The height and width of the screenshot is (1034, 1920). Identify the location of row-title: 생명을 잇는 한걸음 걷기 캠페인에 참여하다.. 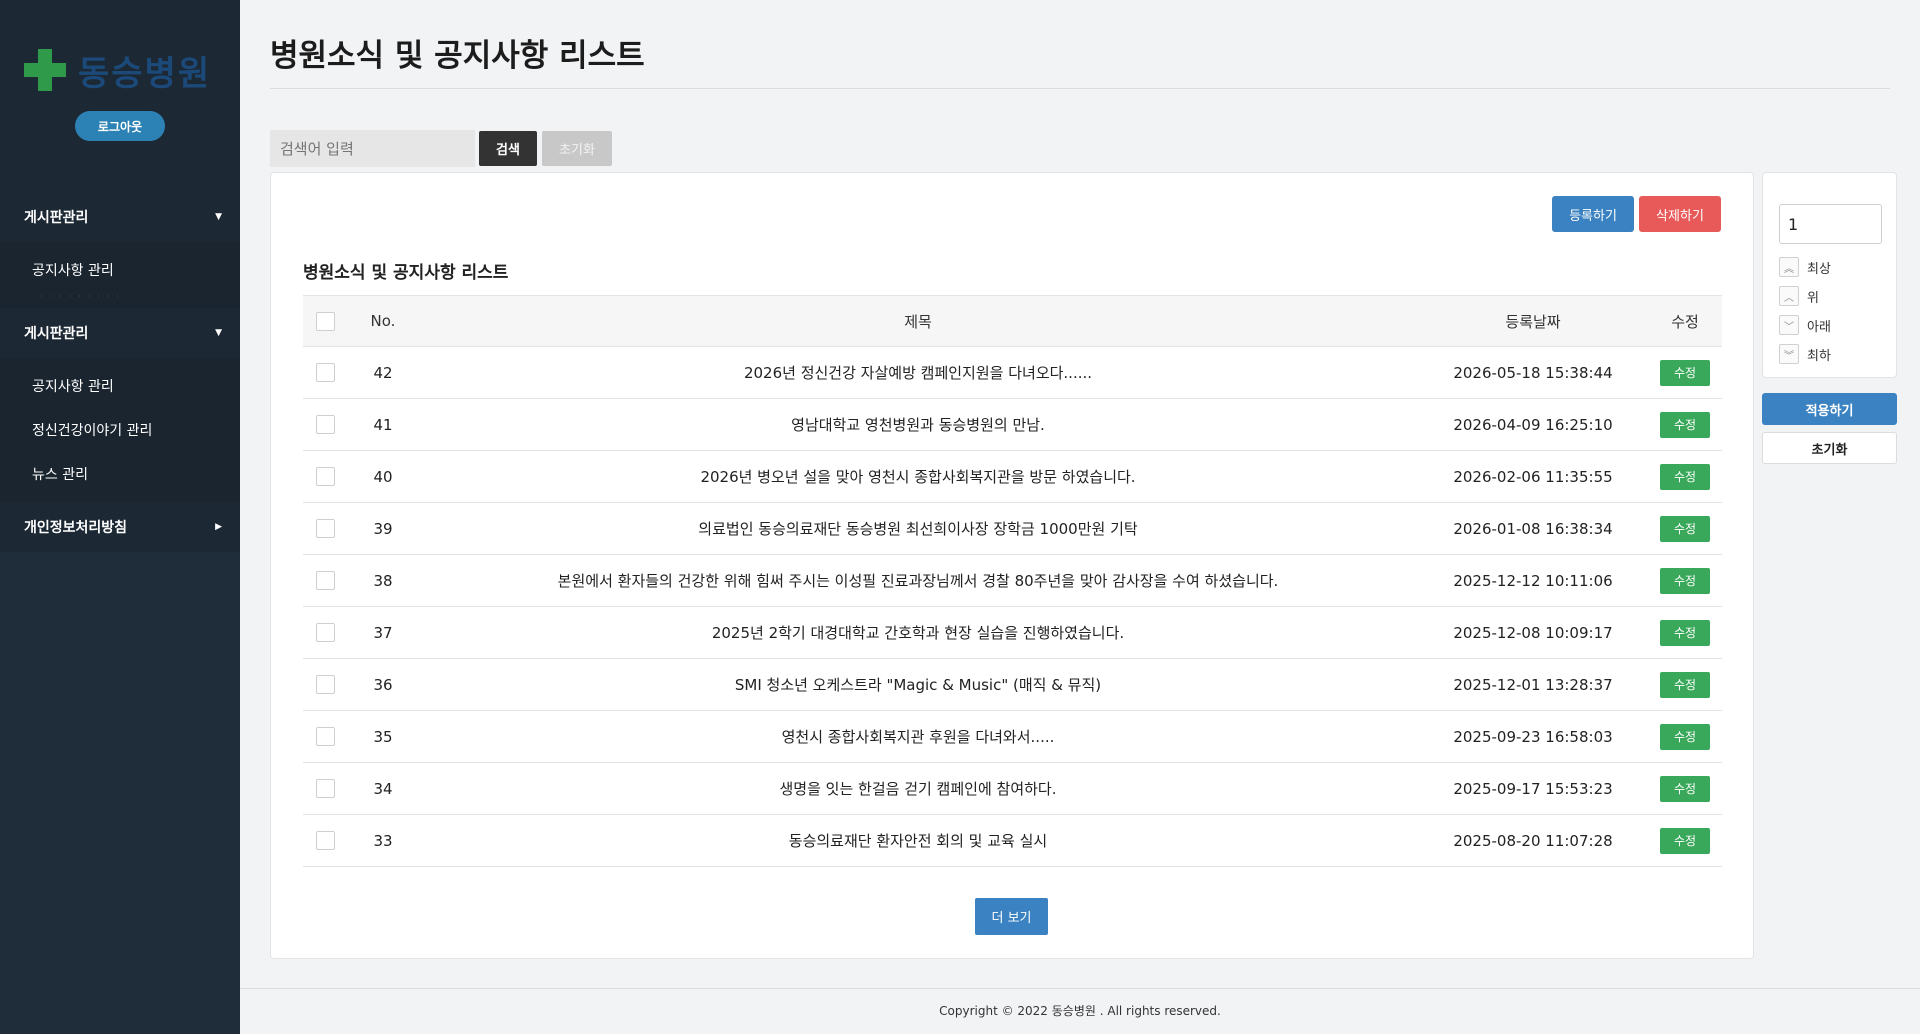
(918, 788).